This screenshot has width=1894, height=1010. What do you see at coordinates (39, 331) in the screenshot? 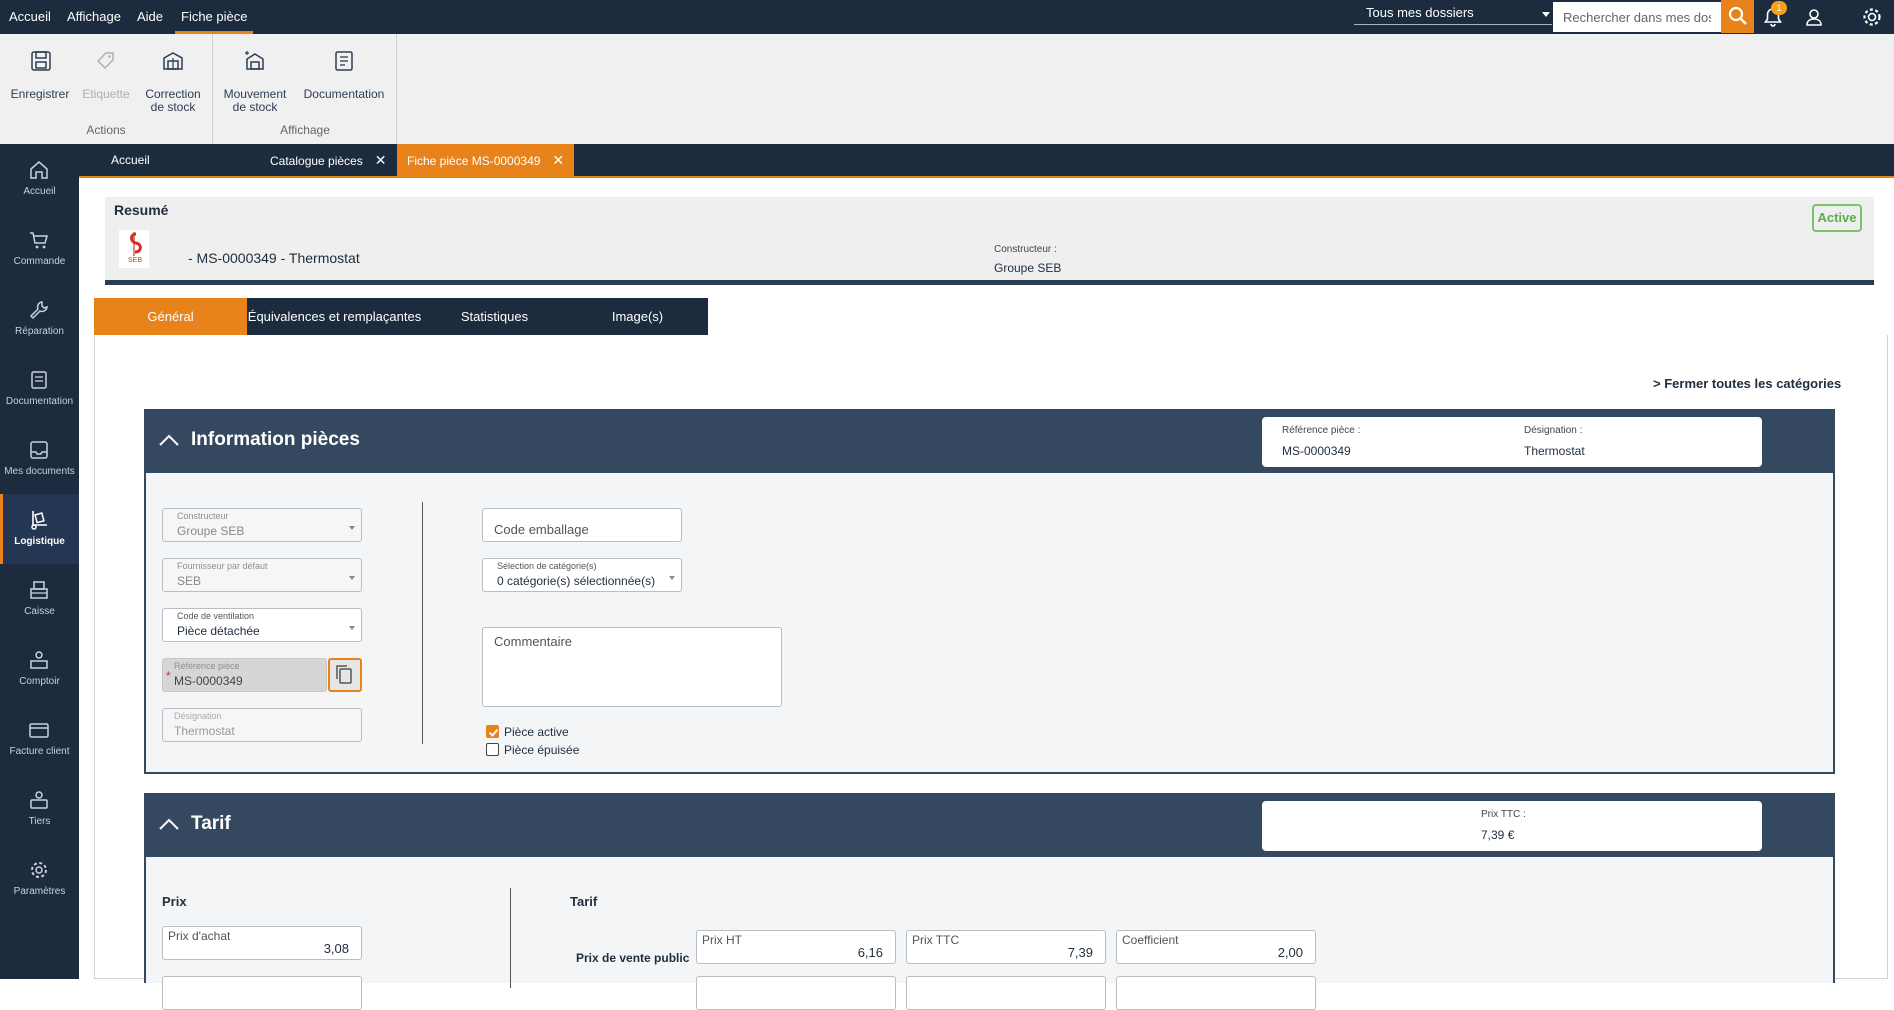
I see `nav-label: Réparation` at bounding box center [39, 331].